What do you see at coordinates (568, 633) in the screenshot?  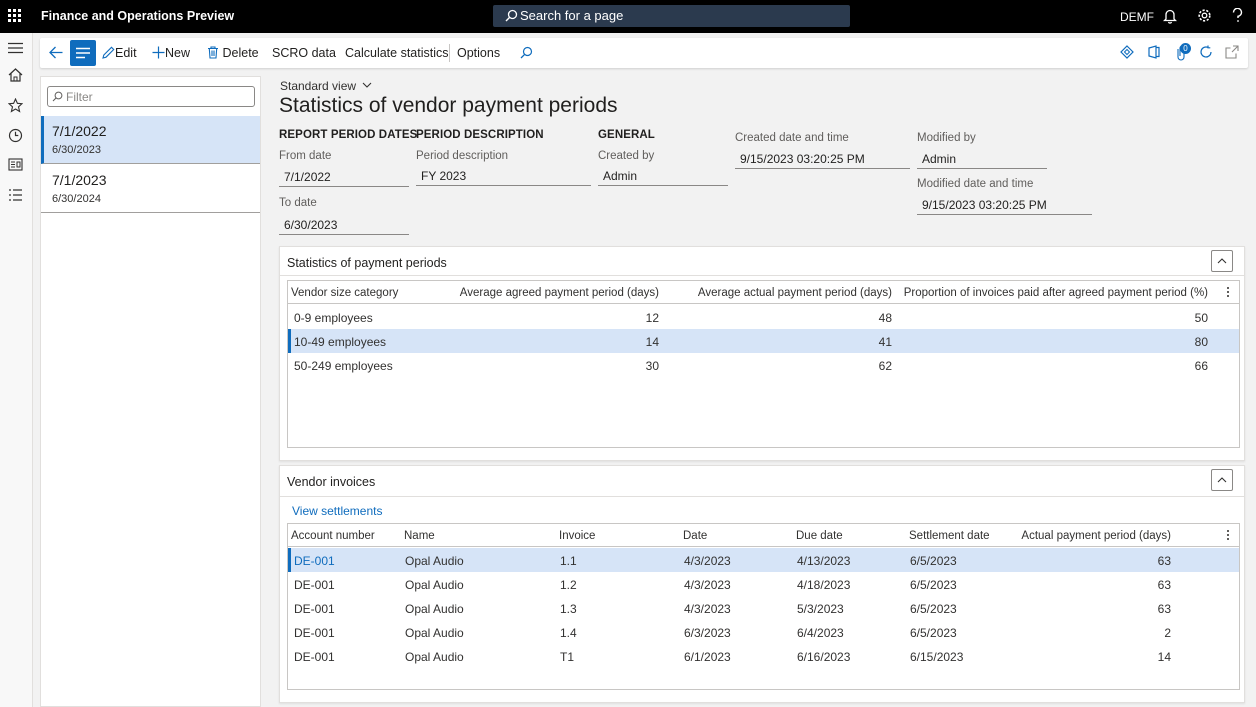 I see `cell-invoice: 1.4` at bounding box center [568, 633].